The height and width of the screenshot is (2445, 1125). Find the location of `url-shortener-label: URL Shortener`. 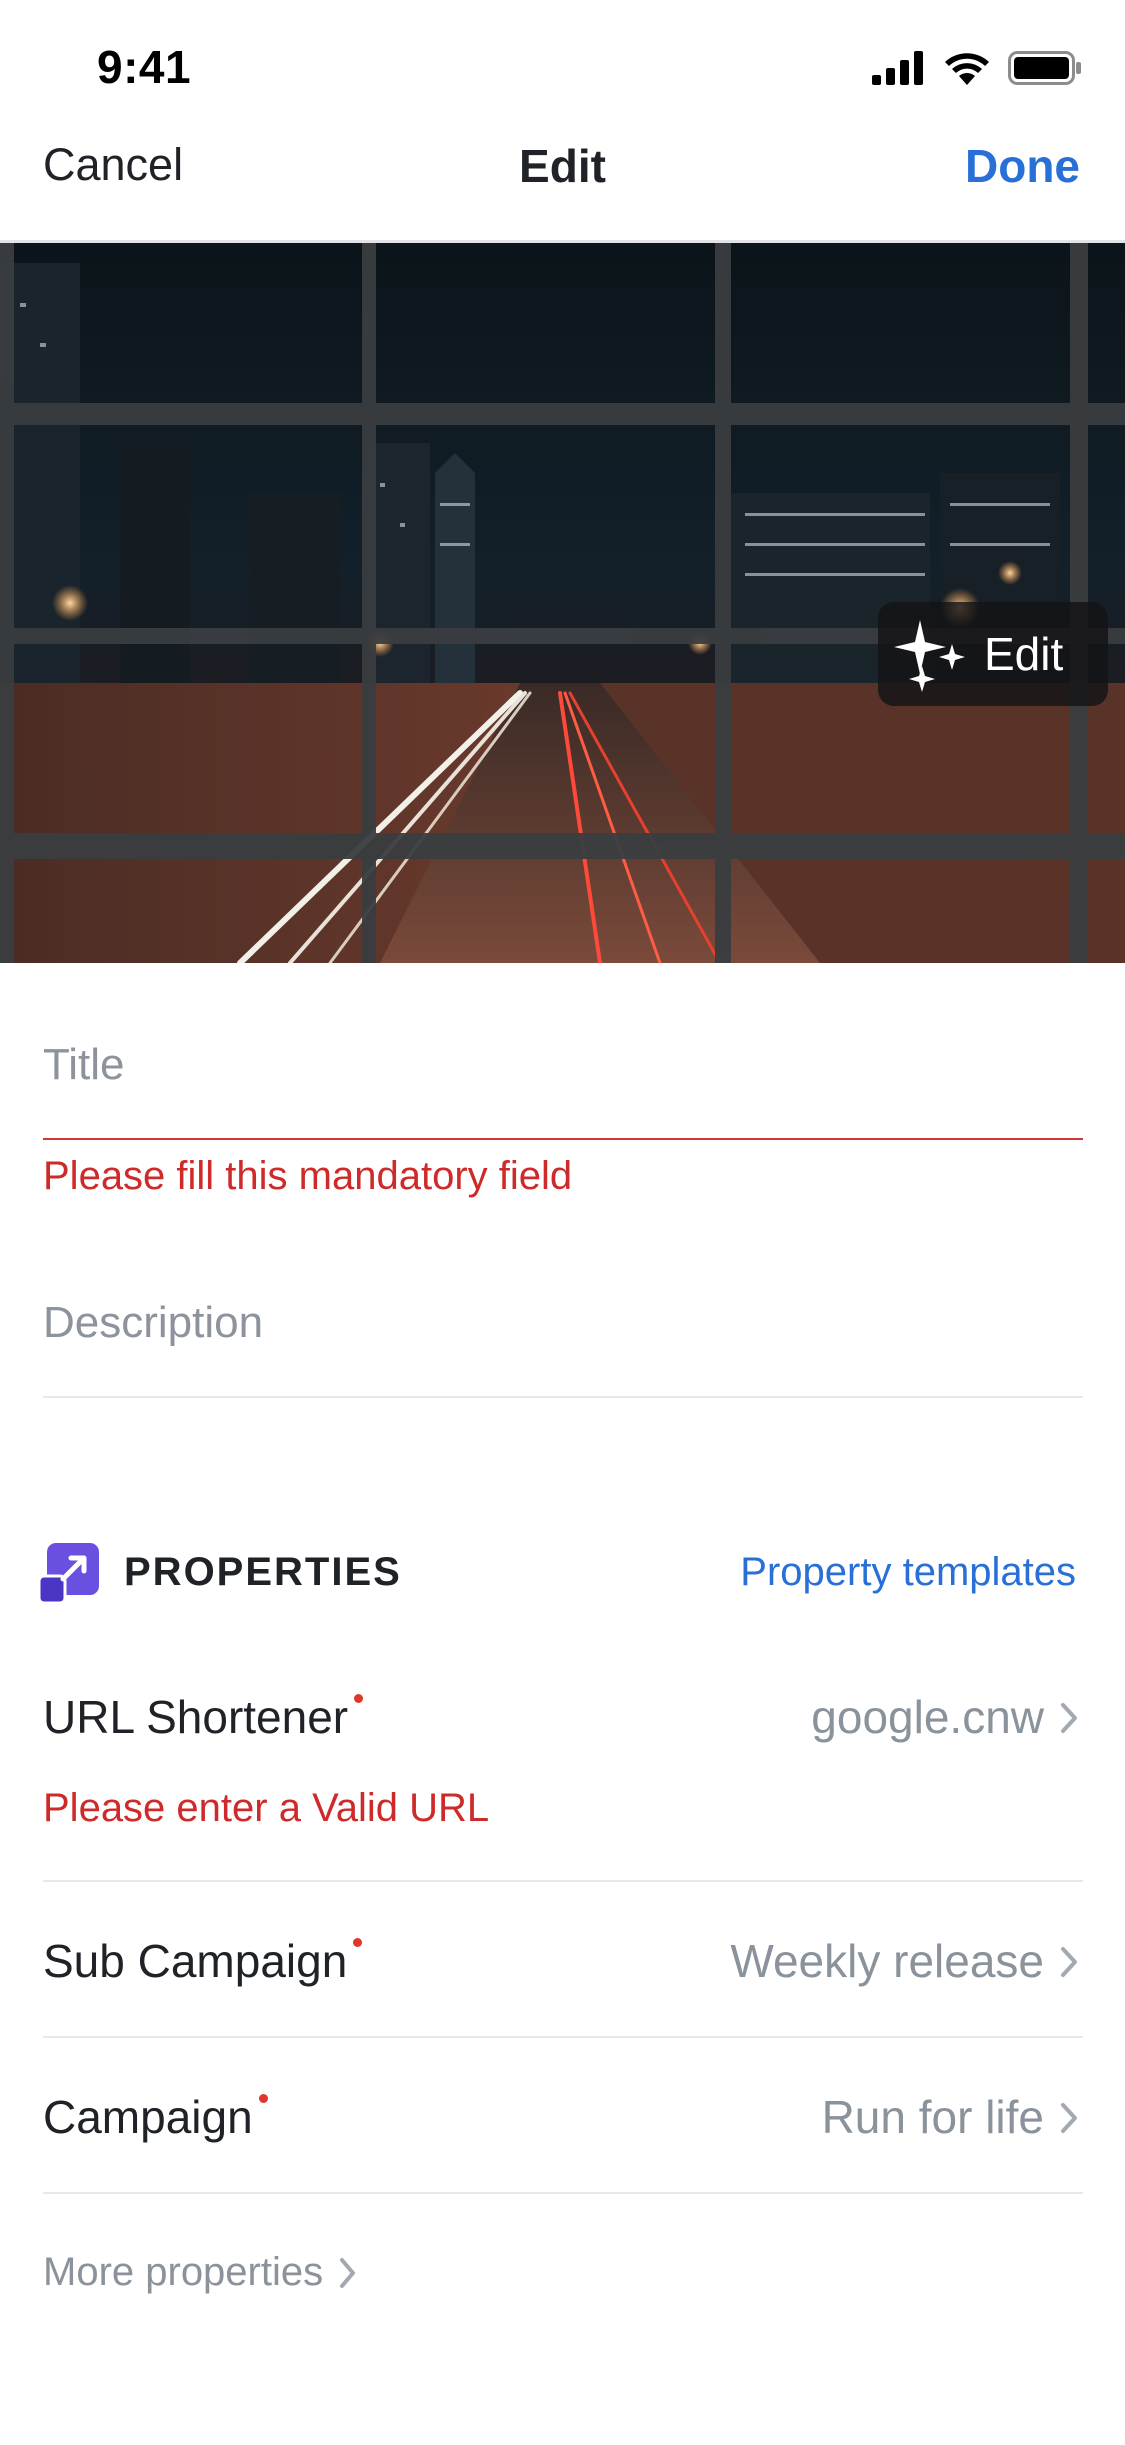

url-shortener-label: URL Shortener is located at coordinates (196, 1717).